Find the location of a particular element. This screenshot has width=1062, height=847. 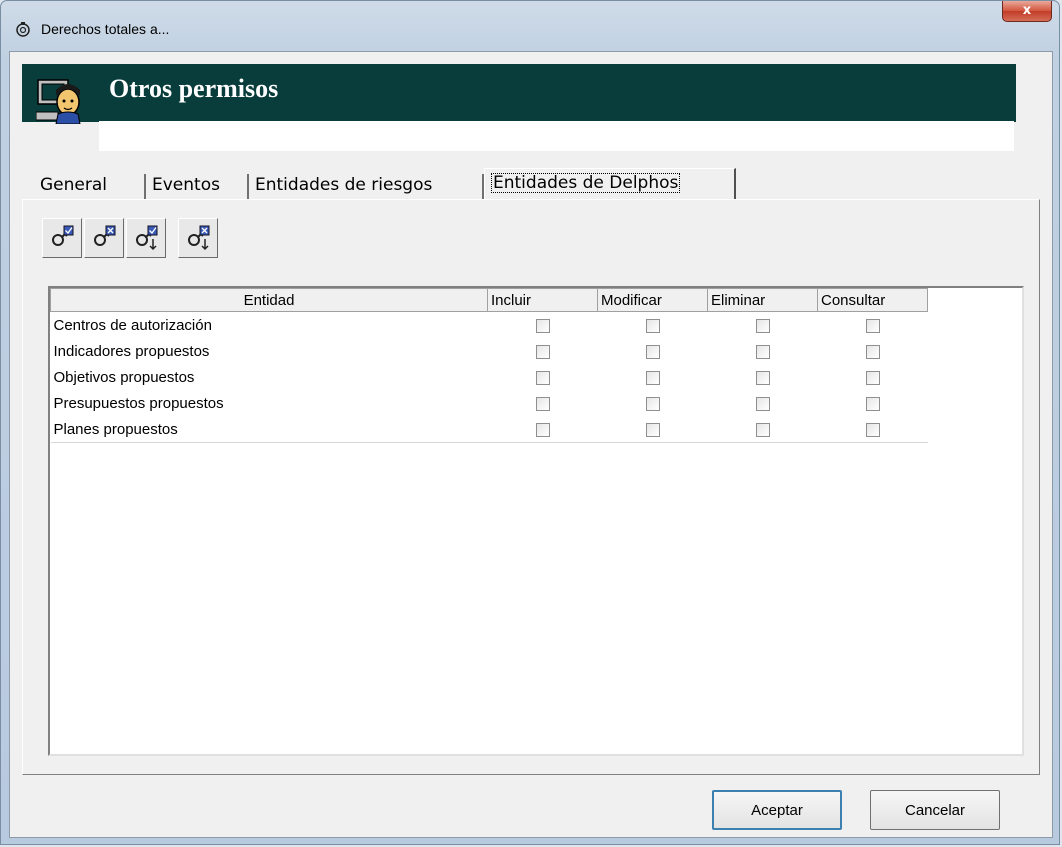

entity-name: Planes propuestos is located at coordinates (269, 429).